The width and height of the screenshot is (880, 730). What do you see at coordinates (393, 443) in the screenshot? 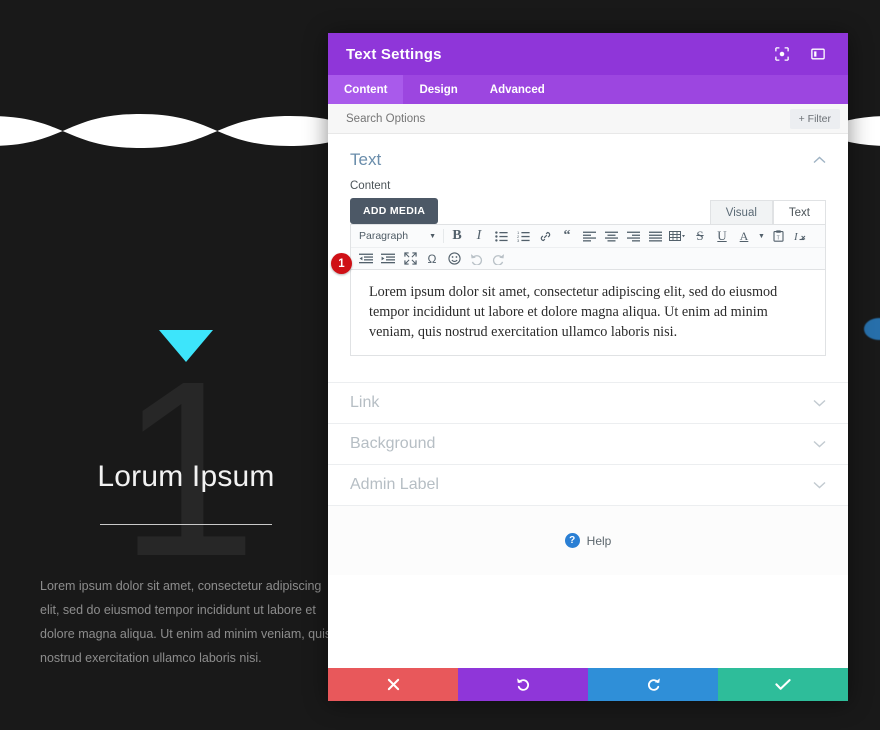
I see `section-background-title: Background` at bounding box center [393, 443].